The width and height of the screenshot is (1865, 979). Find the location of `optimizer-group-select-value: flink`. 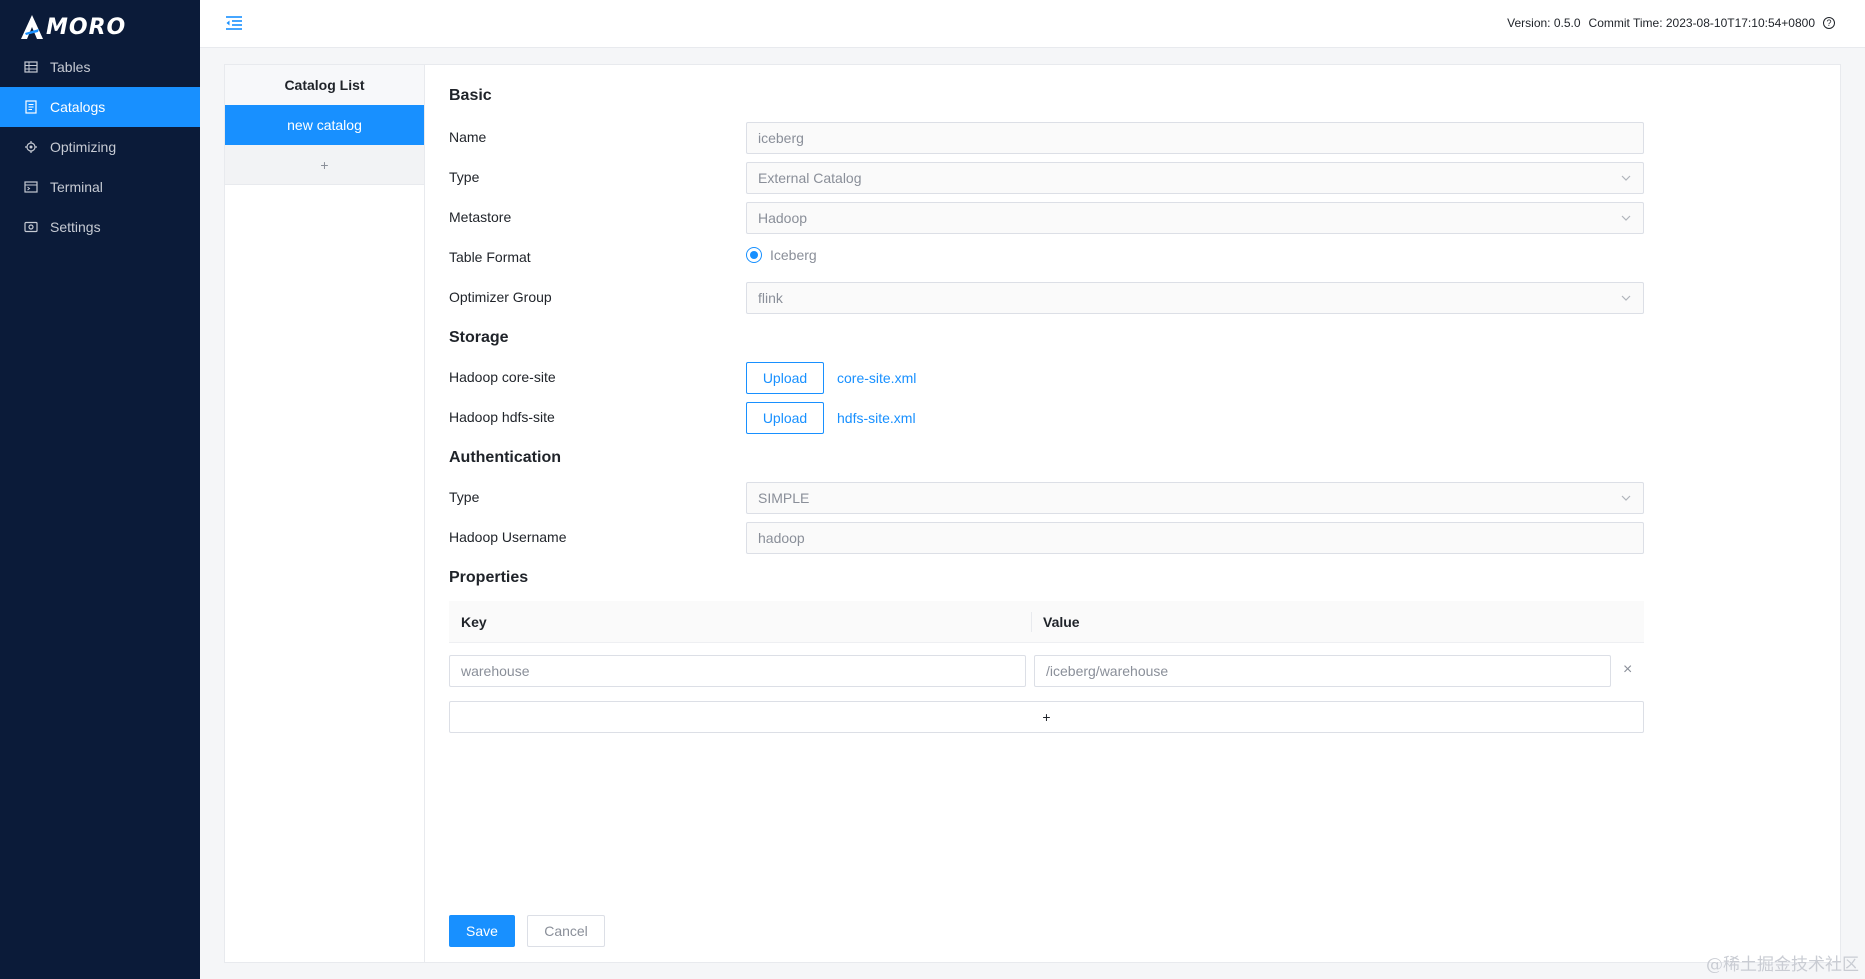

optimizer-group-select-value: flink is located at coordinates (770, 298).